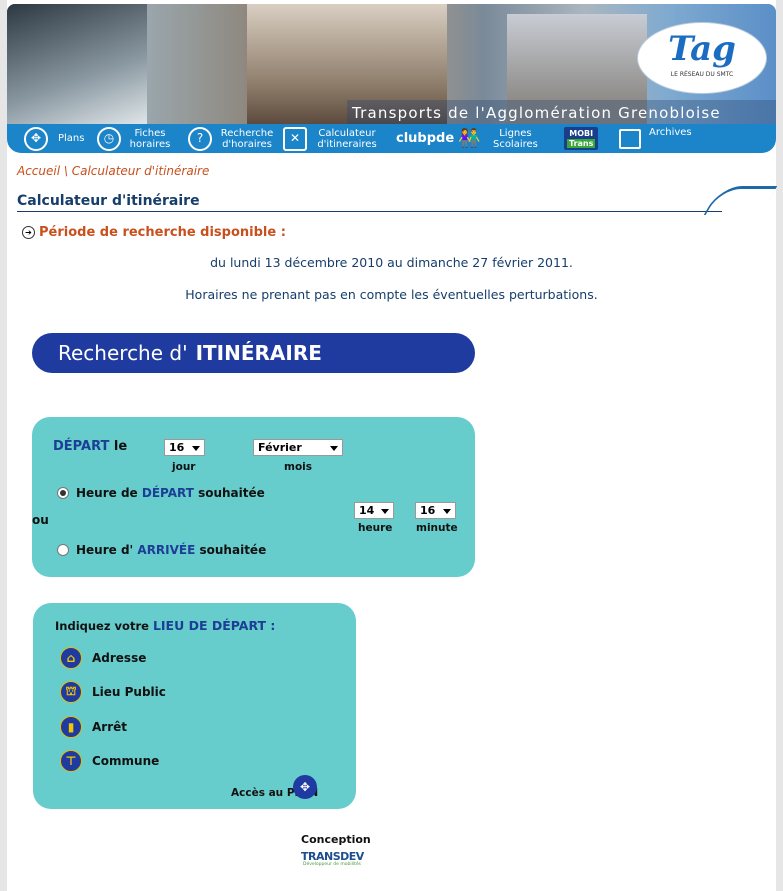 The width and height of the screenshot is (783, 891). I want to click on nav-fiches-horaires: ◷ Fiches horaires, so click(136, 138).